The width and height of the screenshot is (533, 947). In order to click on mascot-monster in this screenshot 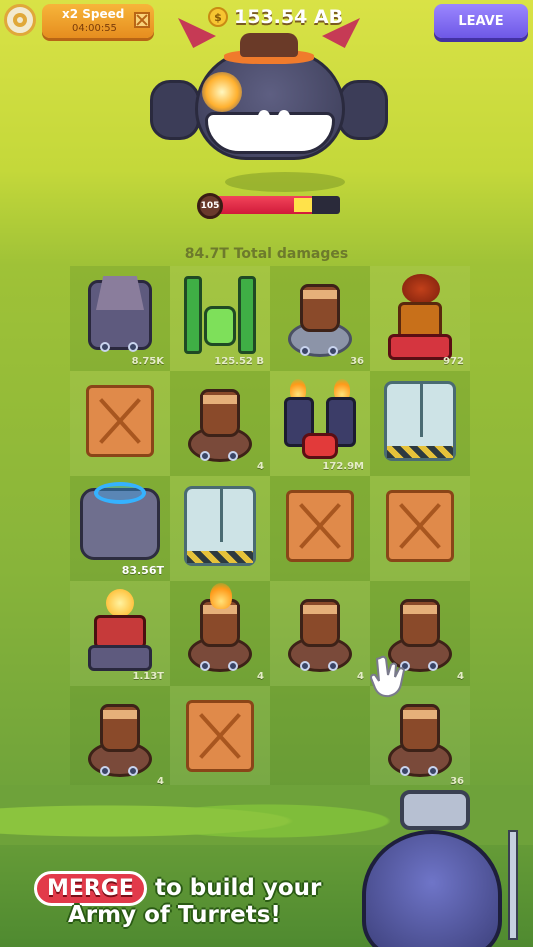, I will do `click(436, 868)`.